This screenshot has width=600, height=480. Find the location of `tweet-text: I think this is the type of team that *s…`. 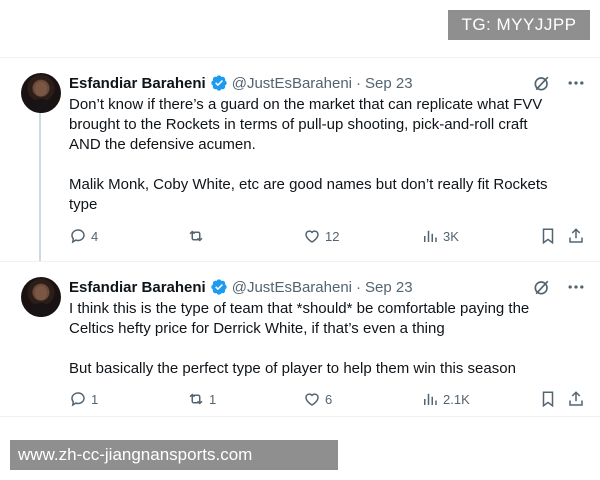

tweet-text: I think this is the type of team that *s… is located at coordinates (299, 338).